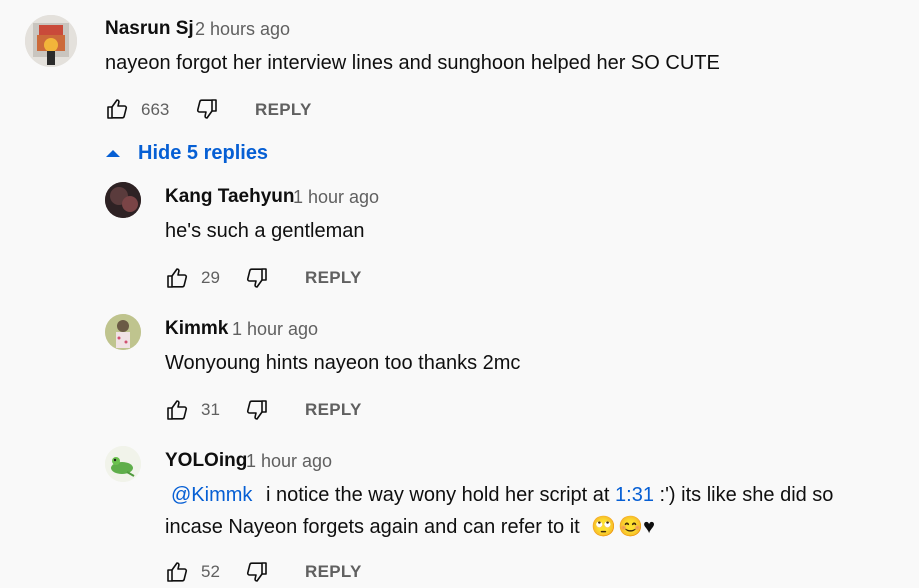  I want to click on heart-icon: ♥, so click(649, 527).